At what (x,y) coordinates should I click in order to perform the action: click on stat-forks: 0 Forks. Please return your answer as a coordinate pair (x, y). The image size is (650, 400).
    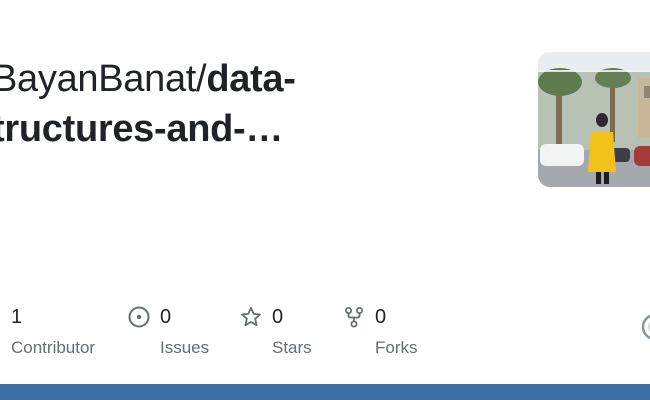
    Looking at the image, I should click on (380, 331).